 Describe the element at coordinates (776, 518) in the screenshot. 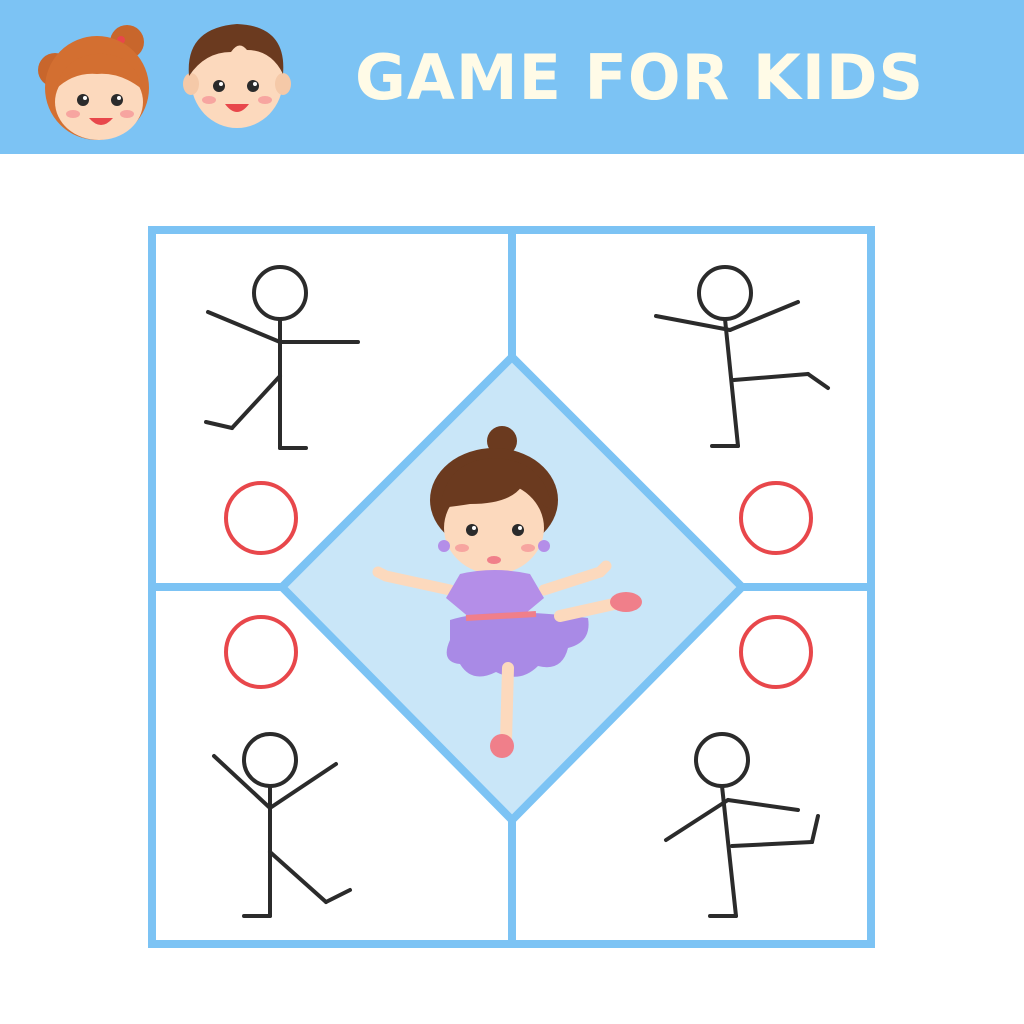

I see `answer-circle-top-right` at that location.